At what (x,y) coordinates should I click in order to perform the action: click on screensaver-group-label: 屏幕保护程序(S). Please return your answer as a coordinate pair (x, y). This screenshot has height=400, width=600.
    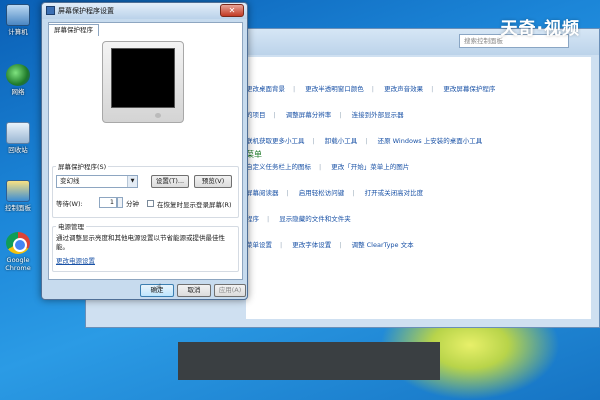
    Looking at the image, I should click on (82, 166).